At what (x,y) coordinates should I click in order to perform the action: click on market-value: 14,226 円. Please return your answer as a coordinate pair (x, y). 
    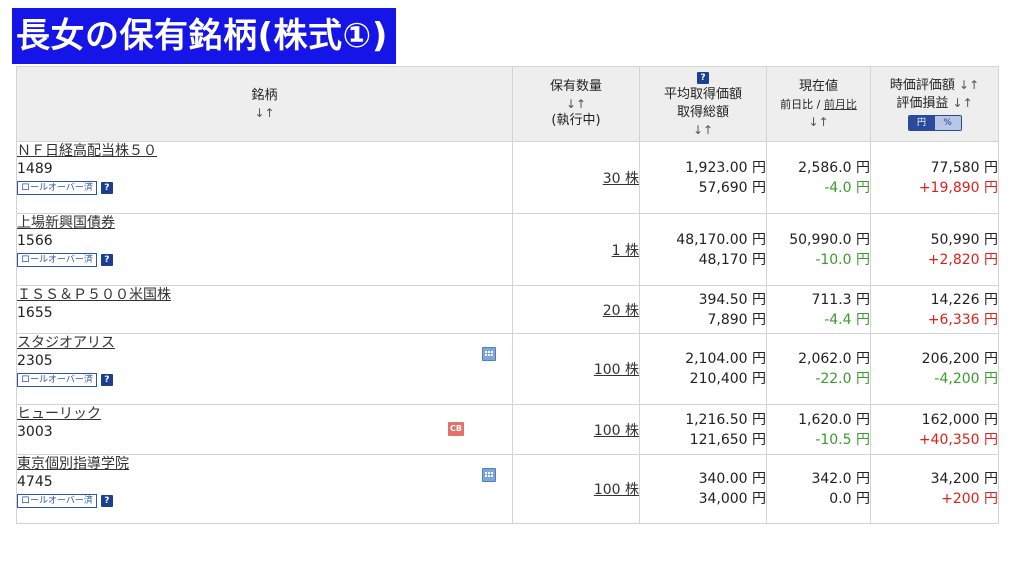
    Looking at the image, I should click on (964, 299).